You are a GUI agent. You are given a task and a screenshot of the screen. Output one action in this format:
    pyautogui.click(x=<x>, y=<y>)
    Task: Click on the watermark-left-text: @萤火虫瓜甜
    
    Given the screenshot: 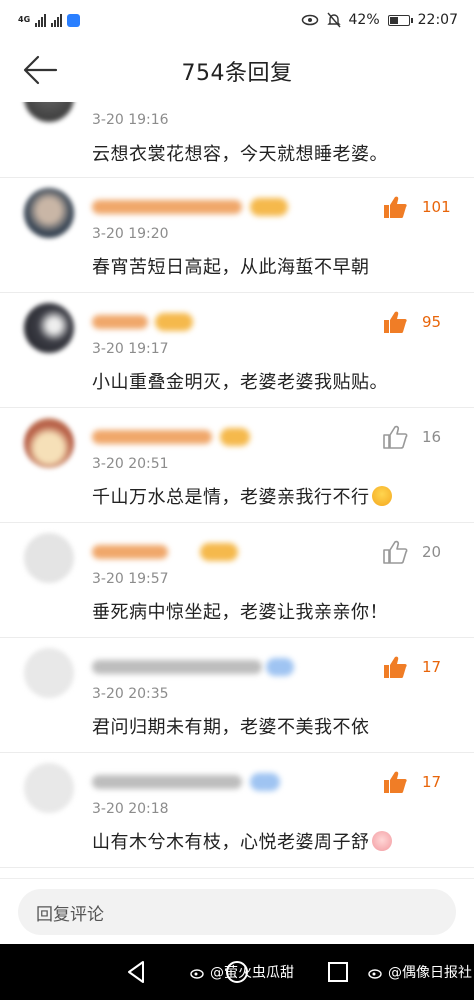 What is the action you would take?
    pyautogui.click(x=252, y=973)
    